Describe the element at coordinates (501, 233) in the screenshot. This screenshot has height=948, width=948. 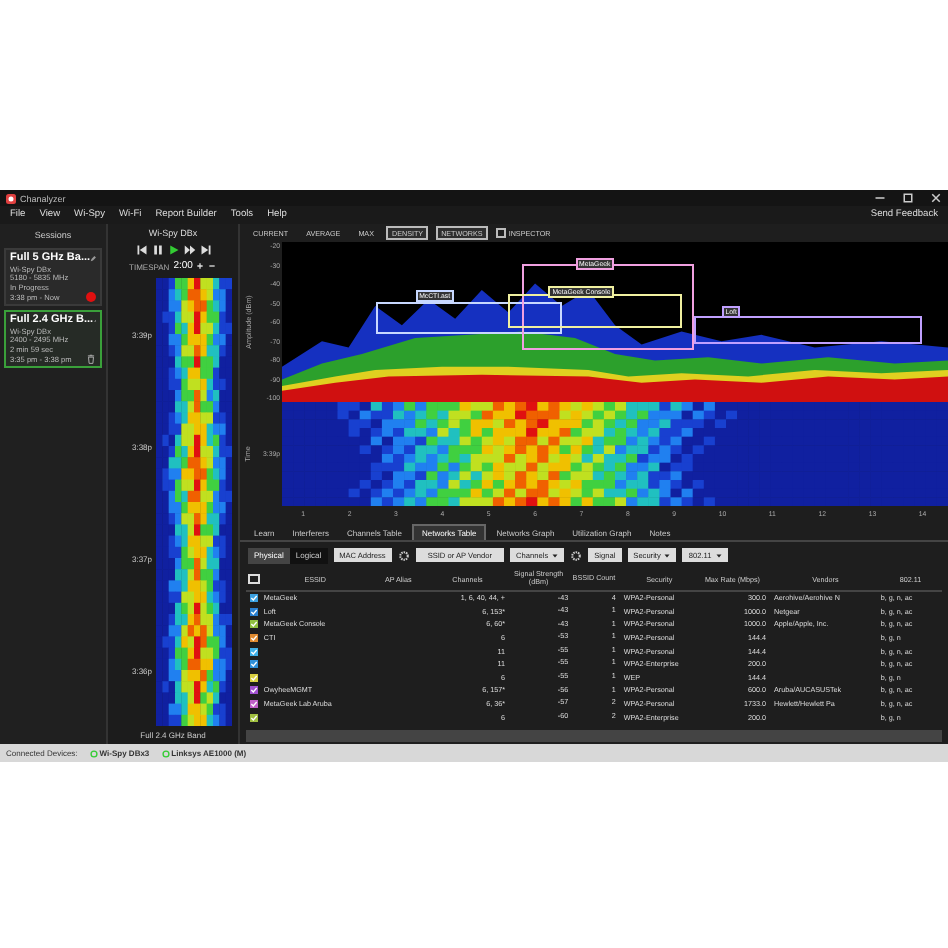
I see `checkbox` at that location.